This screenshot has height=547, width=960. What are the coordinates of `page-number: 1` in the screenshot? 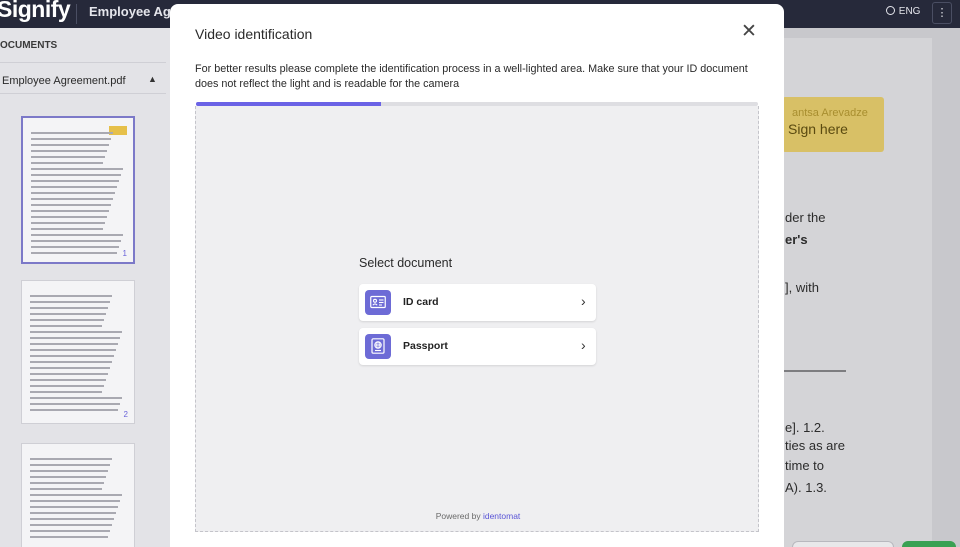 It's located at (124, 253).